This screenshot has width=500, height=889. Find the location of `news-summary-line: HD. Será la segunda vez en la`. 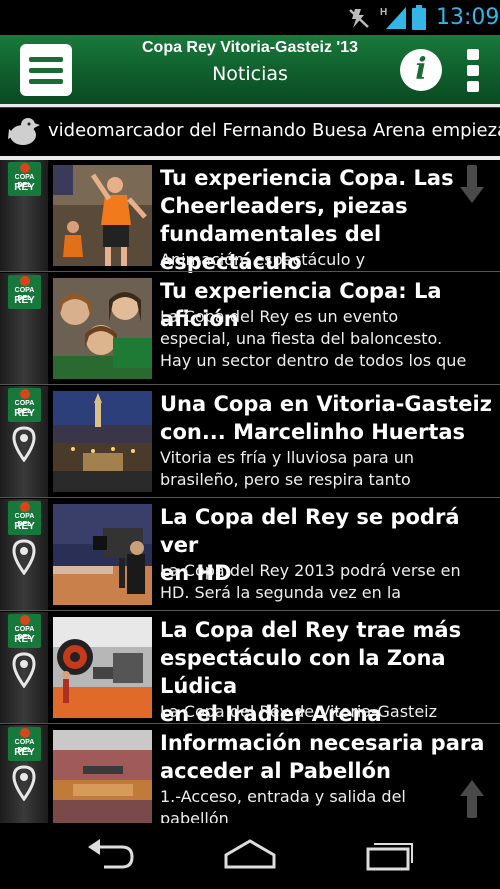

news-summary-line: HD. Será la segunda vez en la is located at coordinates (281, 592).